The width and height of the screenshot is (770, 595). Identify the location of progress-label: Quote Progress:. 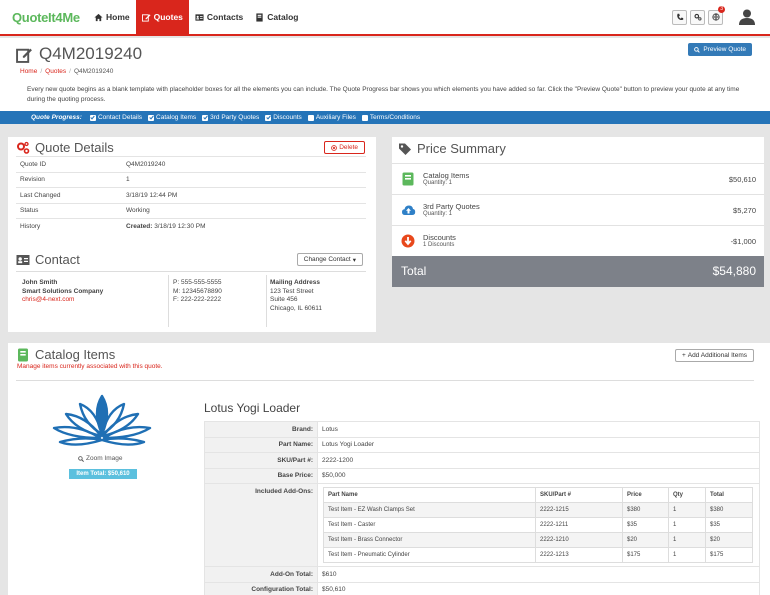
(56, 117).